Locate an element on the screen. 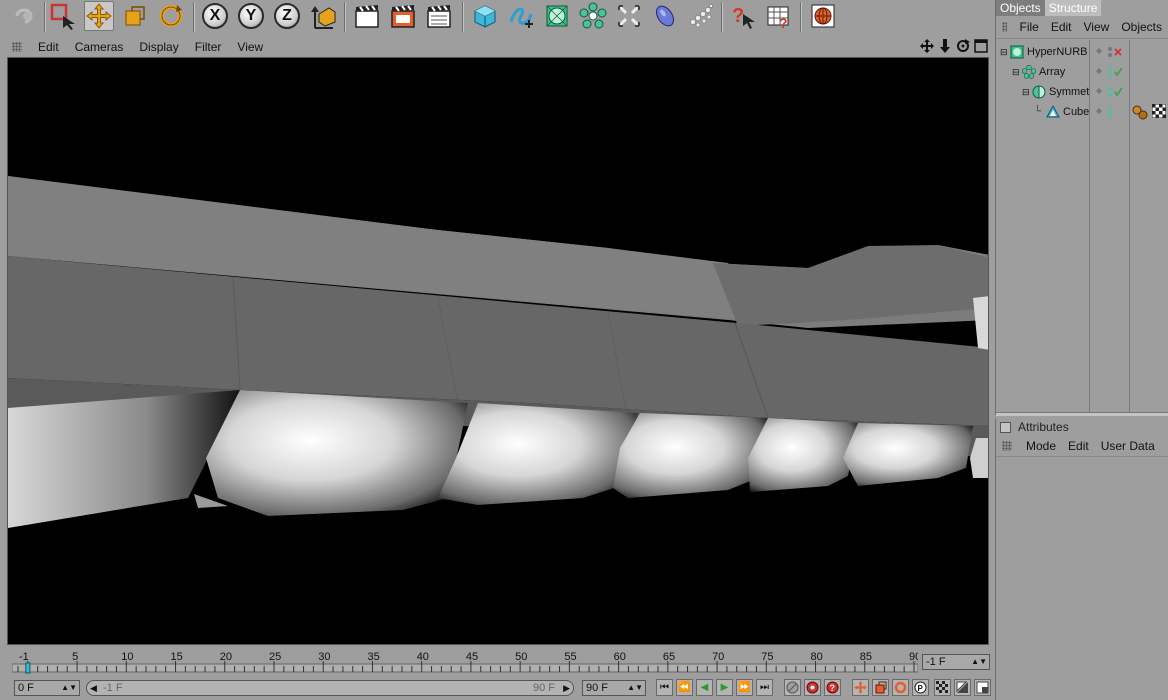 This screenshot has height=700, width=1168. key-rotation-button is located at coordinates (900, 687).